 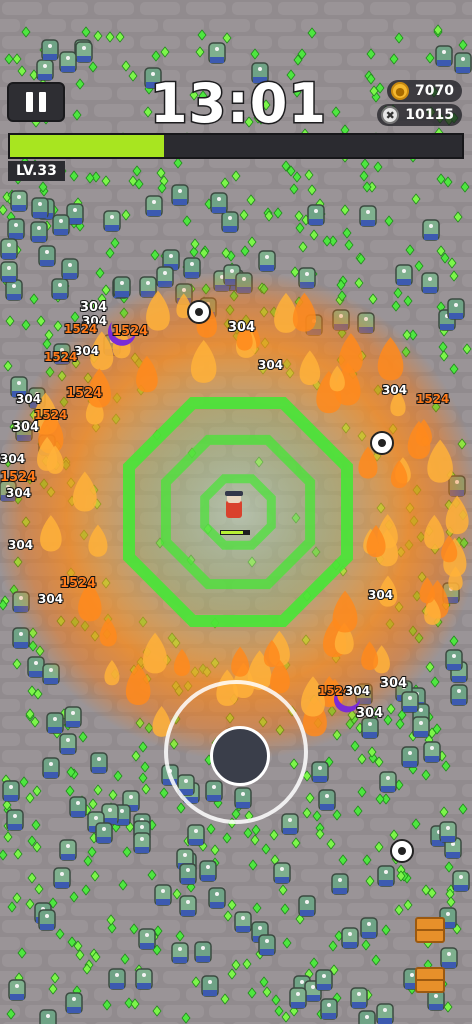 I want to click on joystick-knob, so click(x=240, y=756).